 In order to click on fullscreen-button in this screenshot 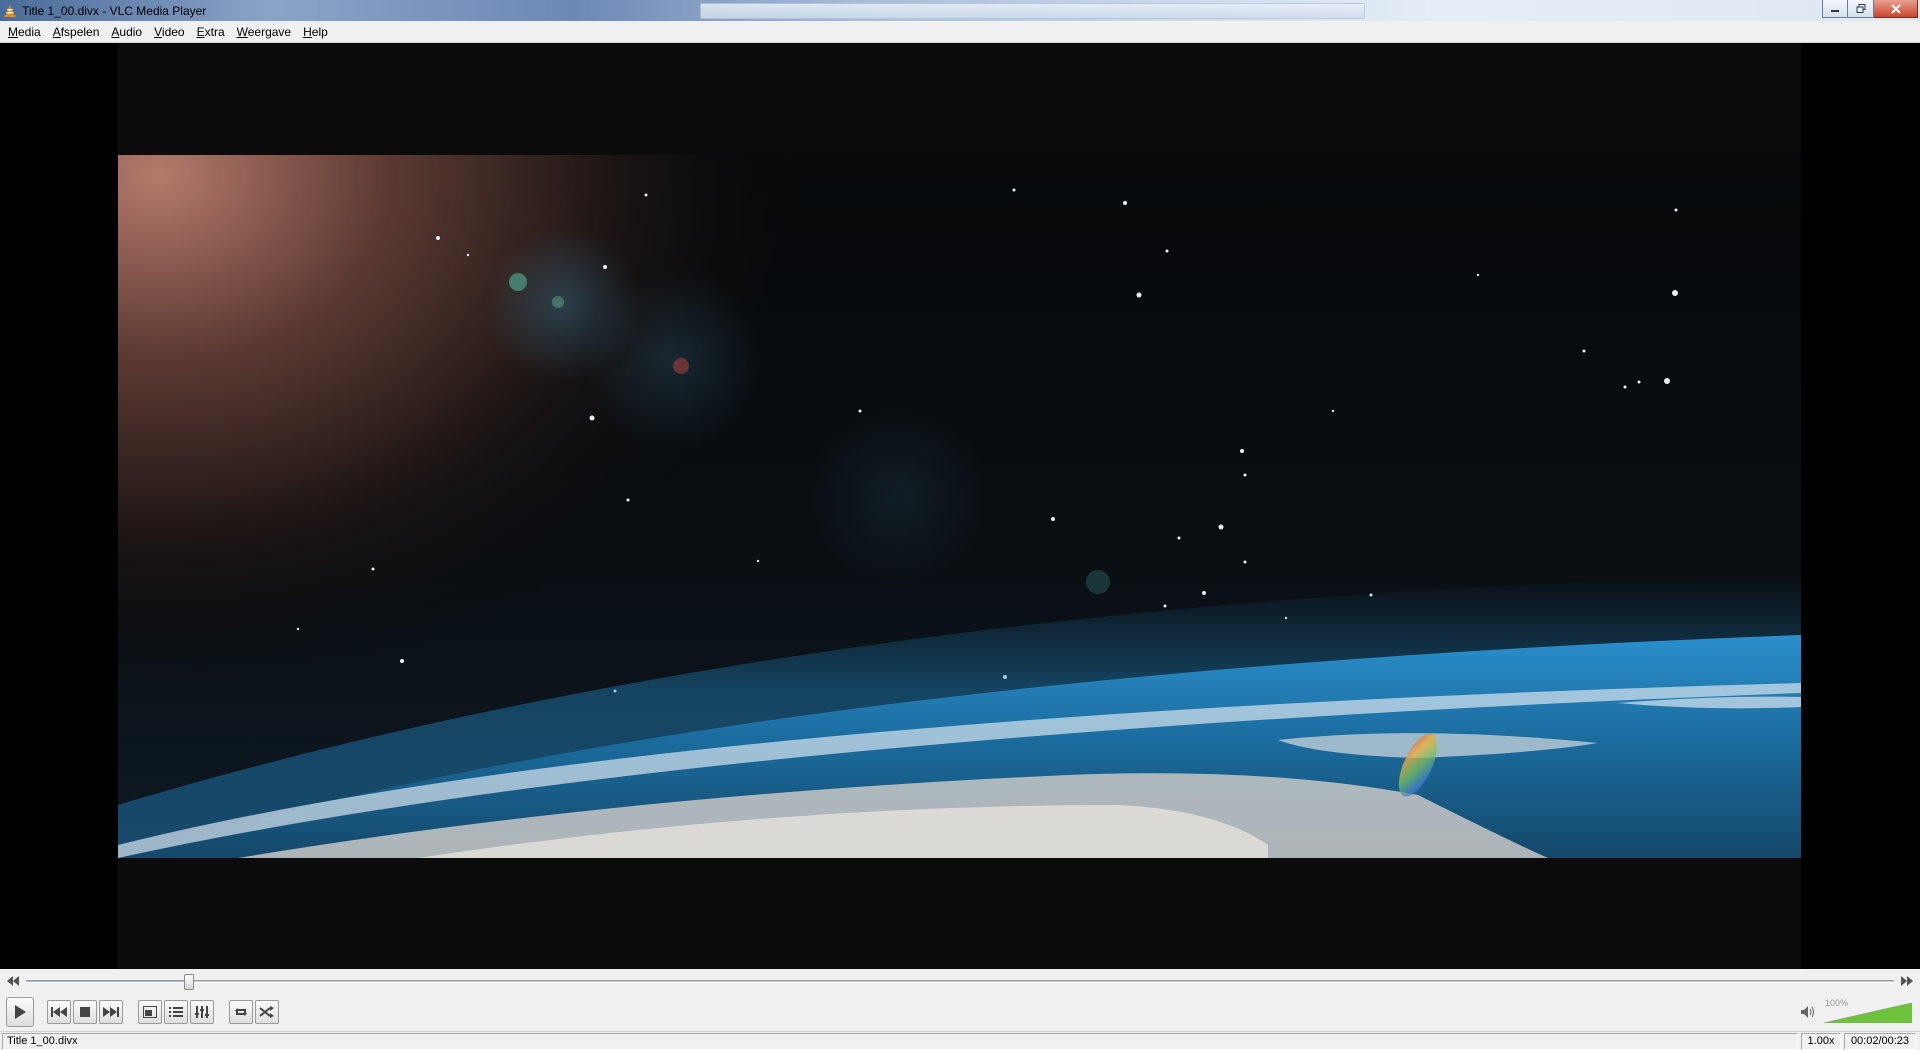, I will do `click(150, 1012)`.